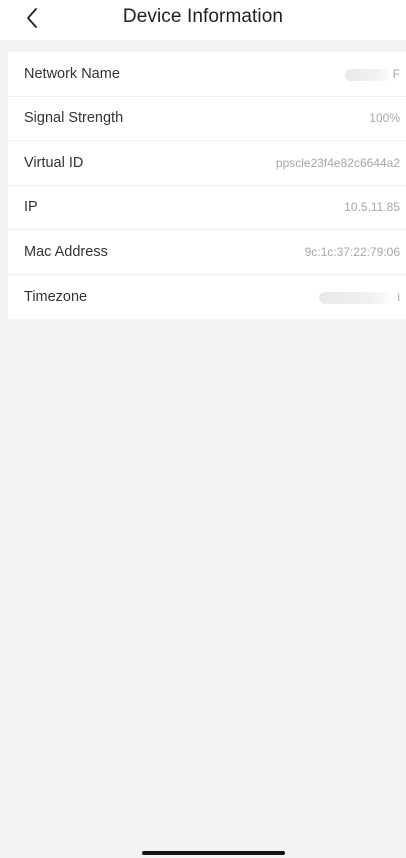 The width and height of the screenshot is (406, 858). What do you see at coordinates (207, 46) in the screenshot?
I see `section-gap` at bounding box center [207, 46].